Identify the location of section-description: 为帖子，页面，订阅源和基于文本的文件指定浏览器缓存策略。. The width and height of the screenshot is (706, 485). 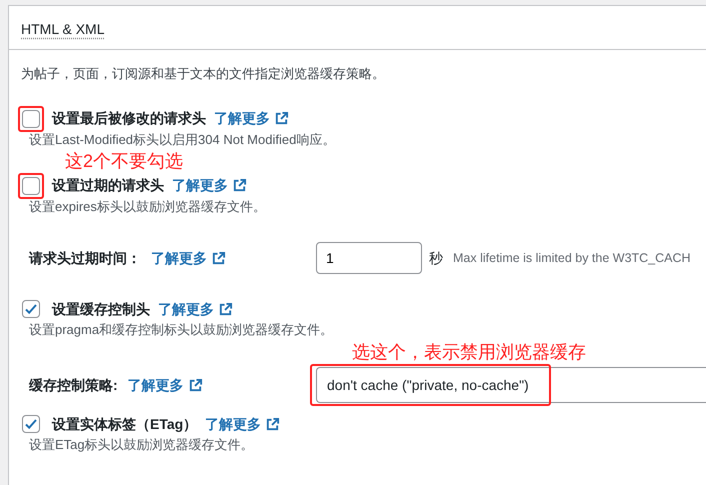
(203, 74).